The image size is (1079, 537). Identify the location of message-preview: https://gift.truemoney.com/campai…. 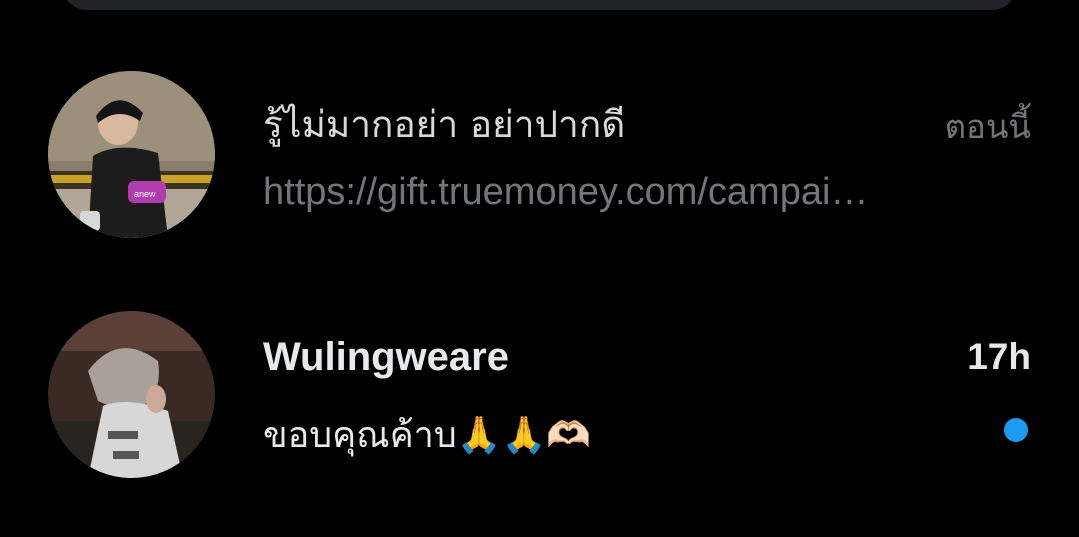
(566, 192).